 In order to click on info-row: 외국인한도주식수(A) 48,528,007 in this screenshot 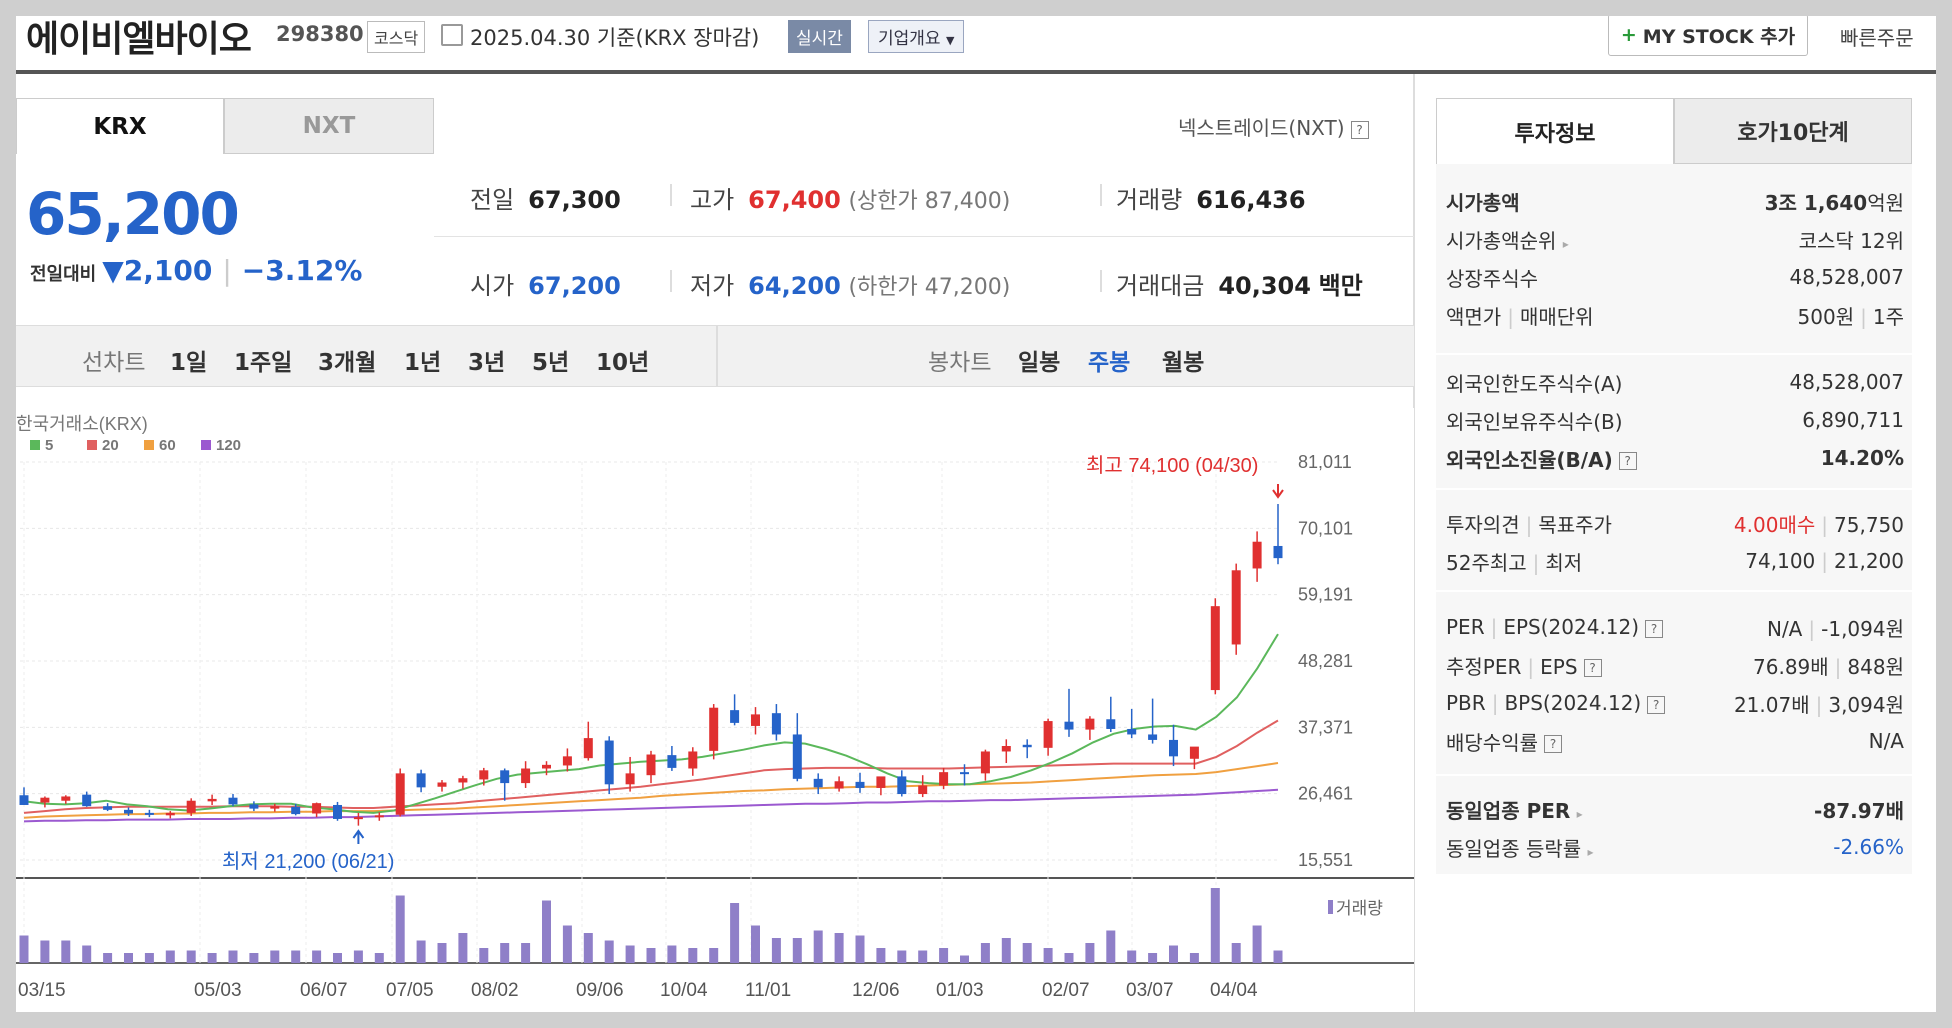, I will do `click(1675, 382)`.